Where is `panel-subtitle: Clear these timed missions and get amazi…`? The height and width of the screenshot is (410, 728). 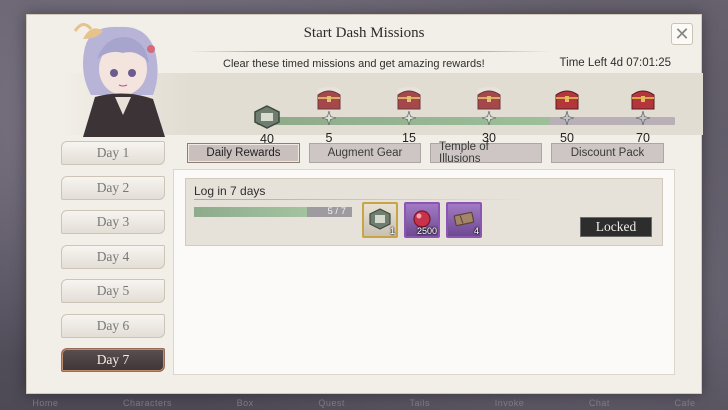
panel-subtitle: Clear these timed missions and get amazi… is located at coordinates (354, 64).